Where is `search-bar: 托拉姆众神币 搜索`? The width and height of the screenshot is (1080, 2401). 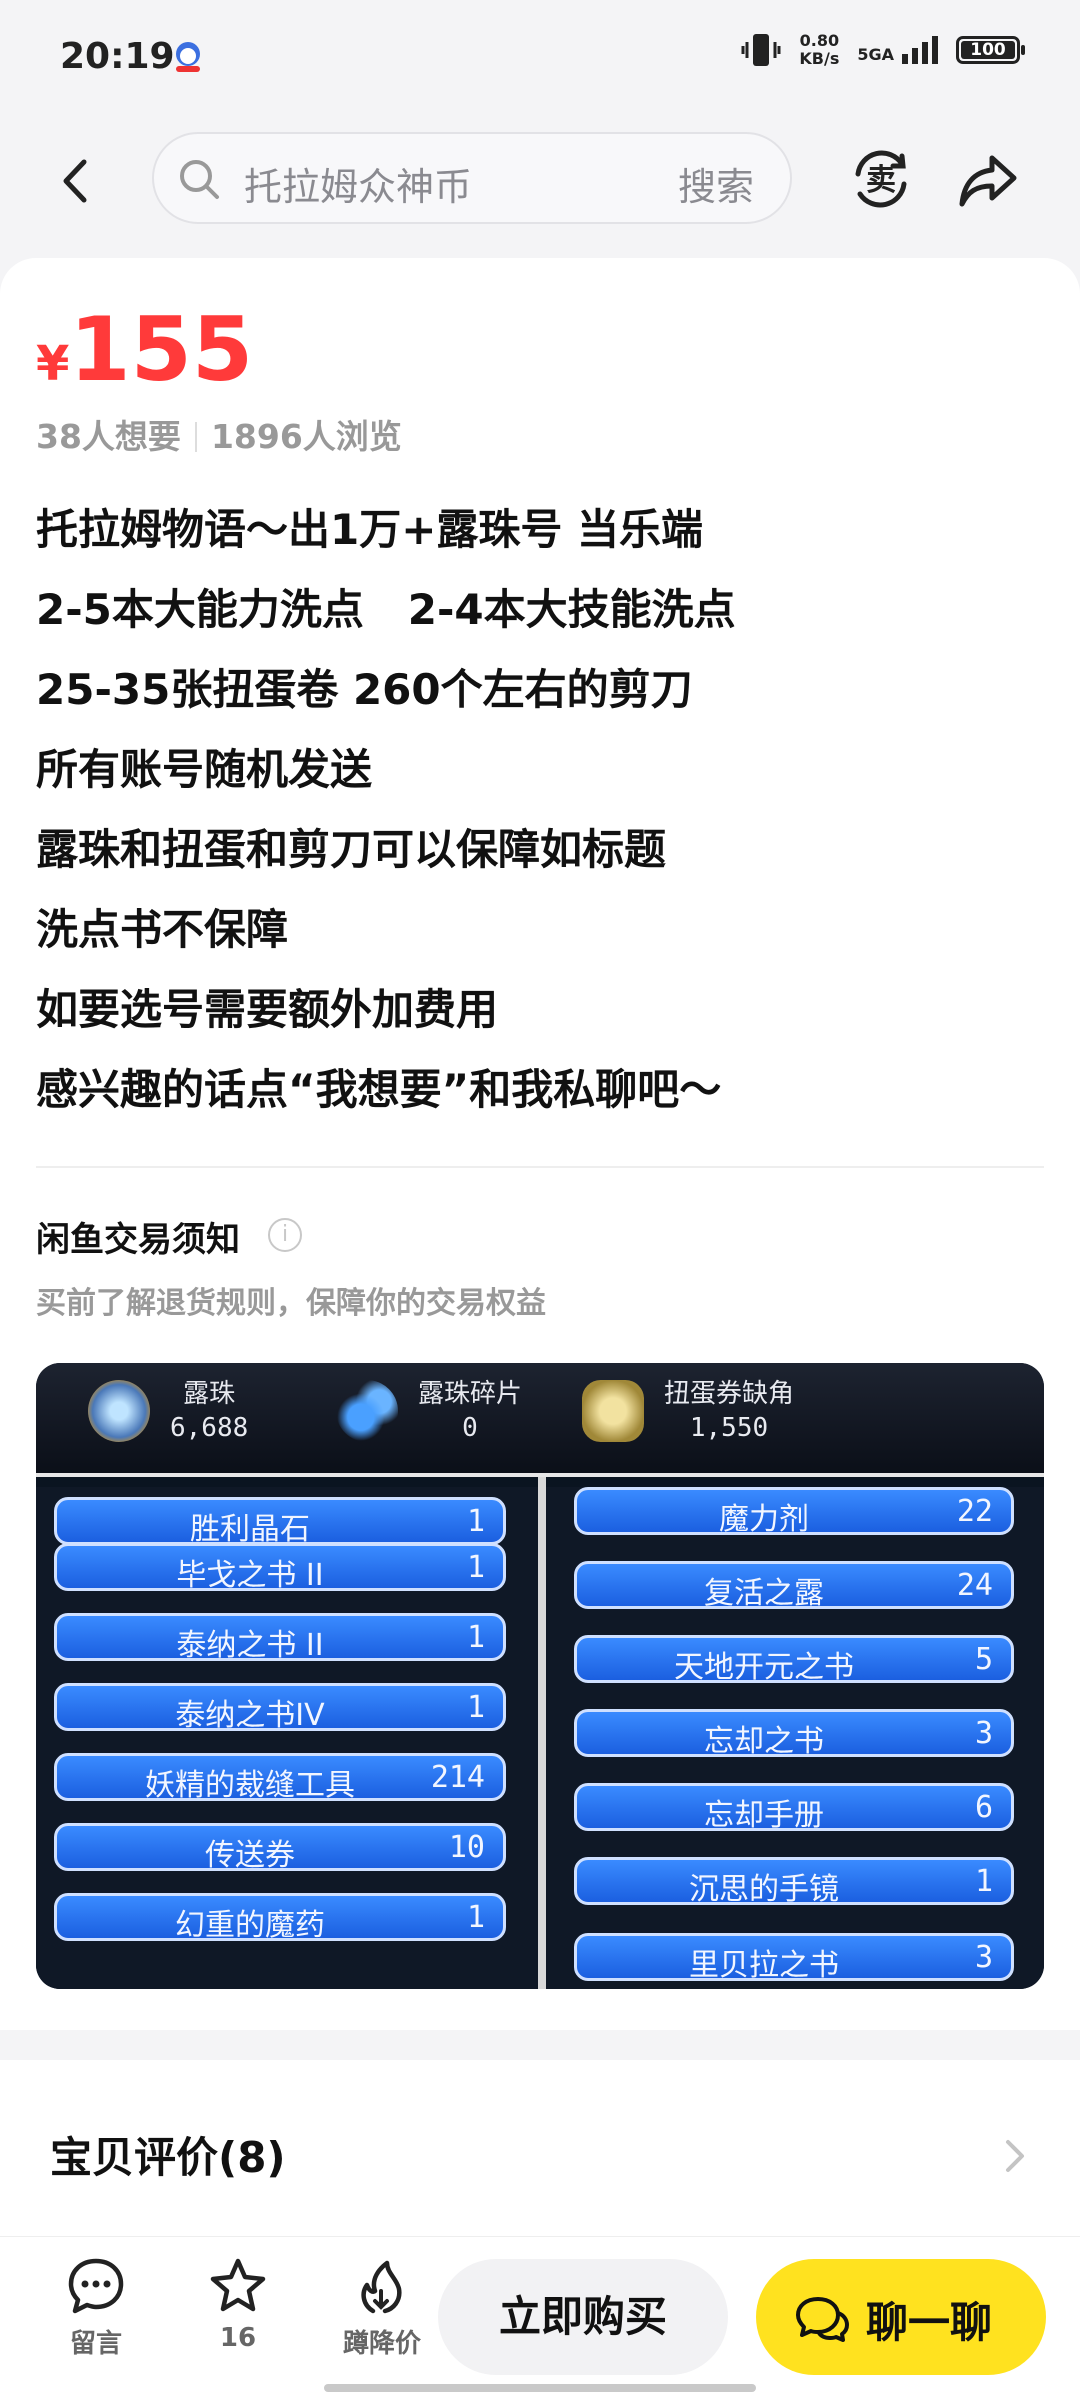
search-bar: 托拉姆众神币 搜索 is located at coordinates (472, 178).